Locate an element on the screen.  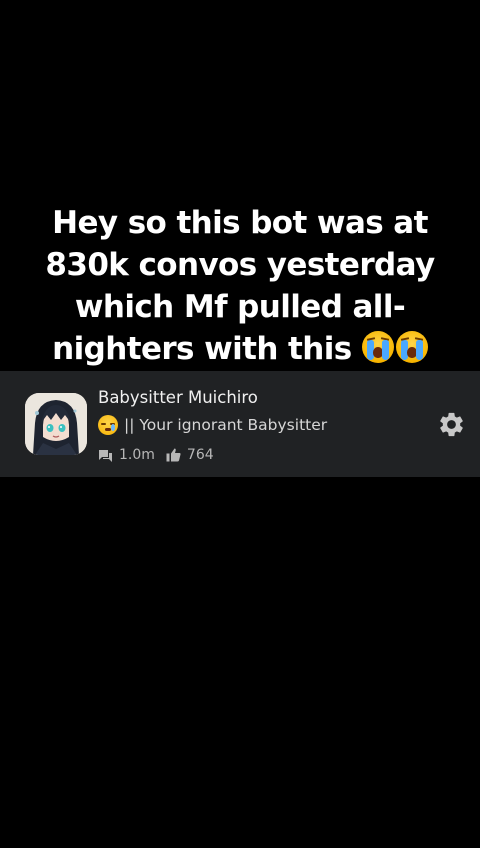
like-count-value: 764 is located at coordinates (200, 455).